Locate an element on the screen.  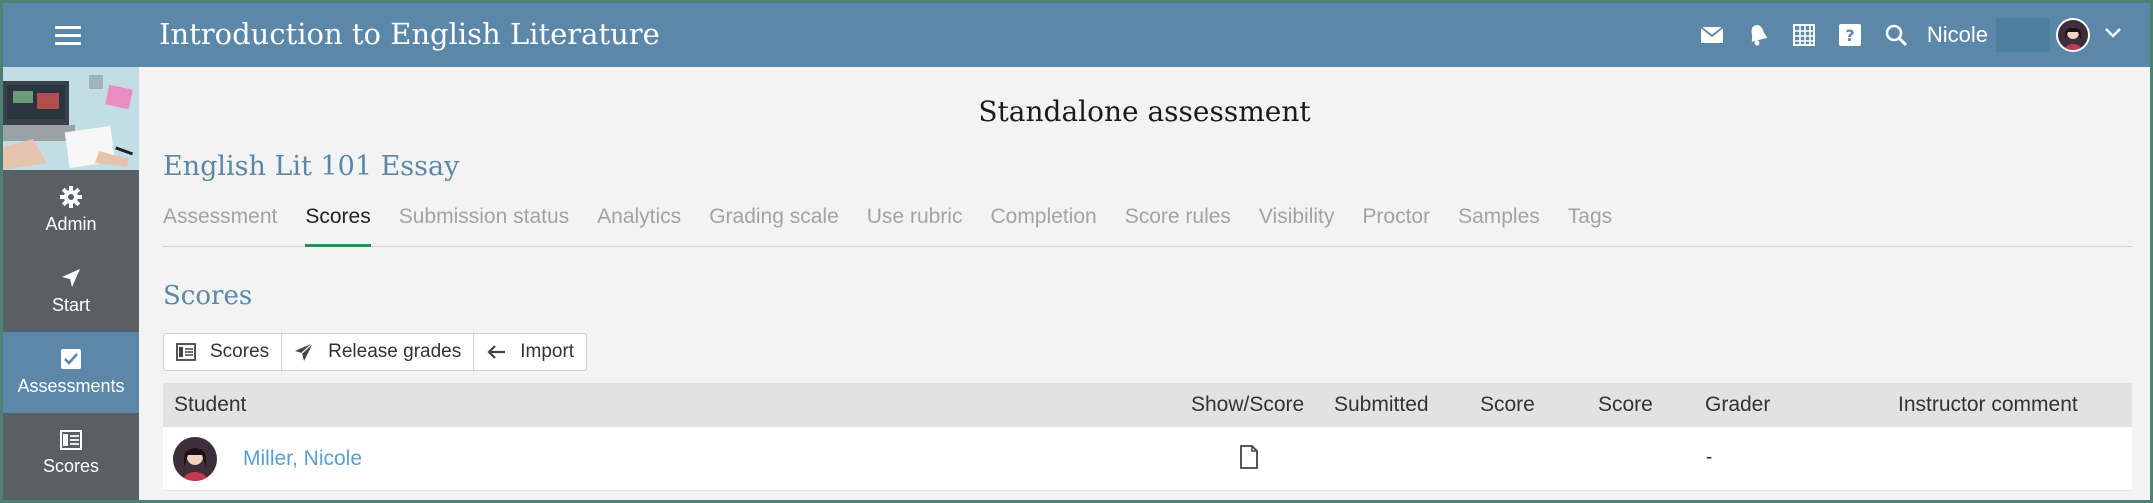
release-grades-button-label: Release grades is located at coordinates (395, 351).